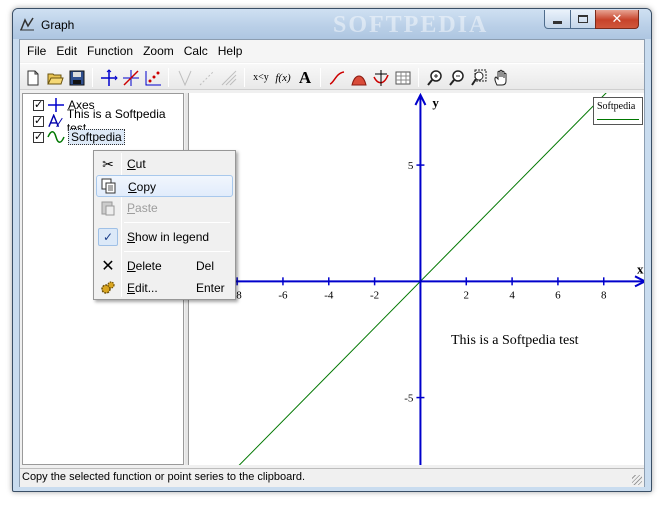  I want to click on tangent-icon, so click(185, 78).